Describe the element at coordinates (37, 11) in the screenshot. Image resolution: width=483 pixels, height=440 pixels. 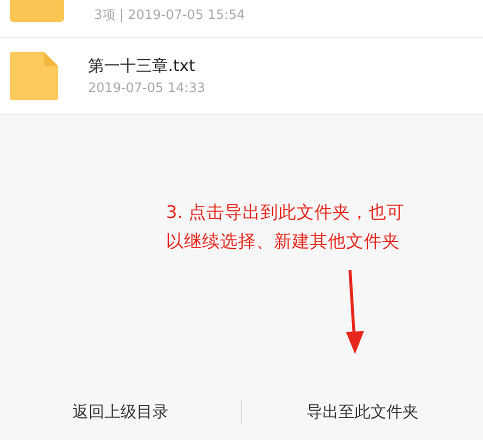
I see `folder-icon` at that location.